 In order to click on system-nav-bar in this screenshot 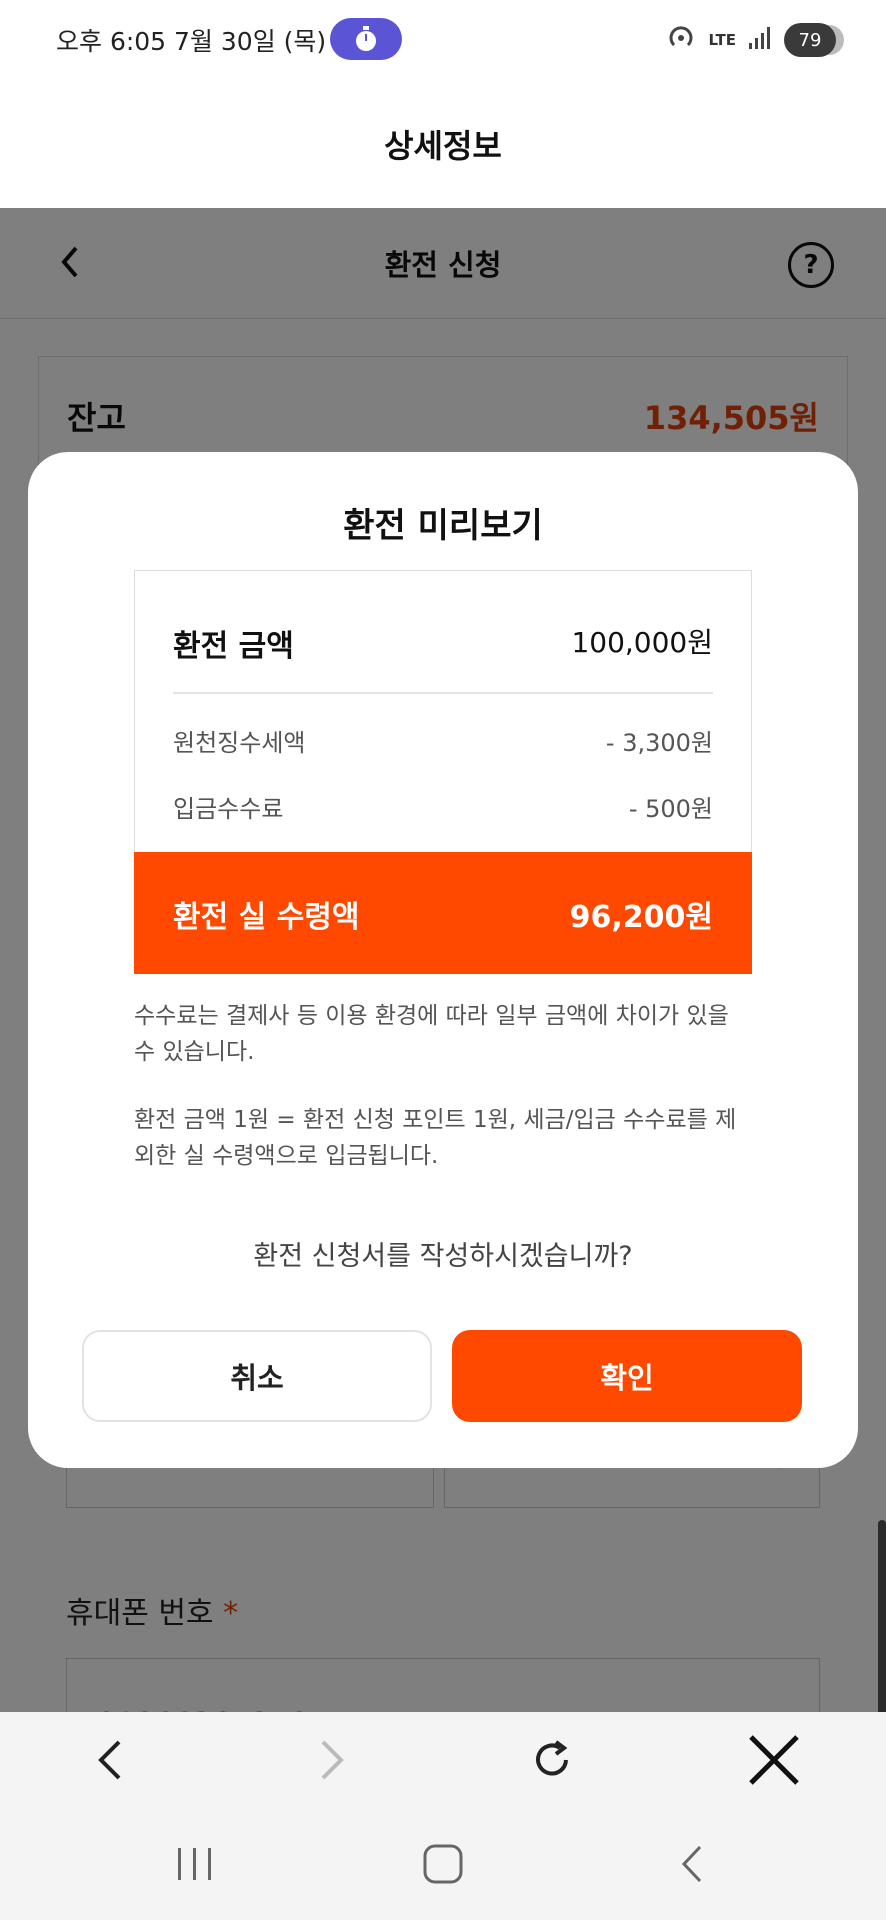, I will do `click(443, 1864)`.